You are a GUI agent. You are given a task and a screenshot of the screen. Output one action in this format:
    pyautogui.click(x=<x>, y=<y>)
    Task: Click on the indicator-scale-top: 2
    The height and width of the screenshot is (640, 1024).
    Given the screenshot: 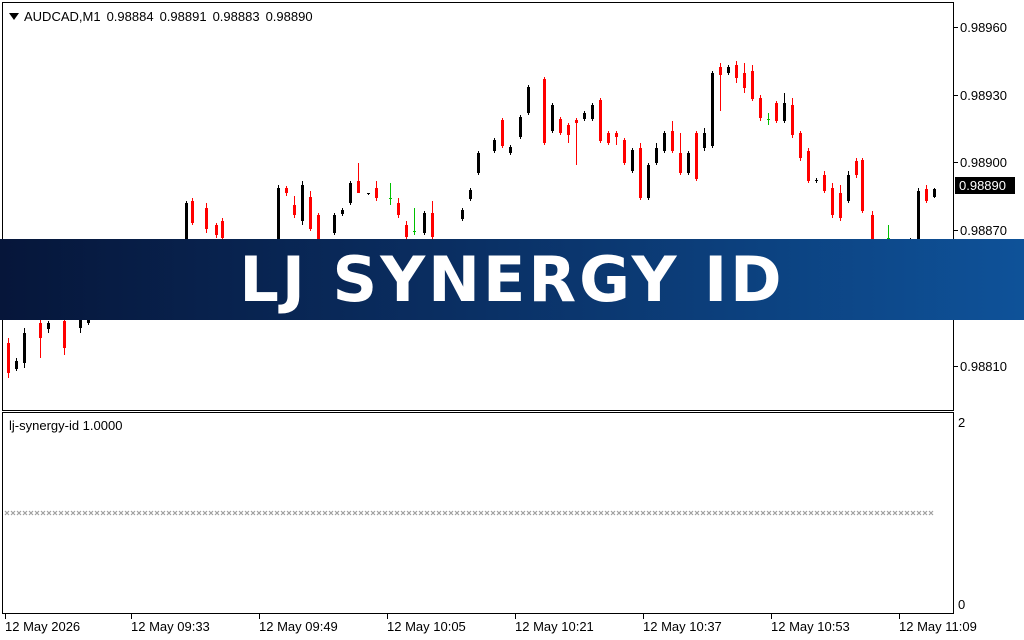 What is the action you would take?
    pyautogui.click(x=962, y=422)
    